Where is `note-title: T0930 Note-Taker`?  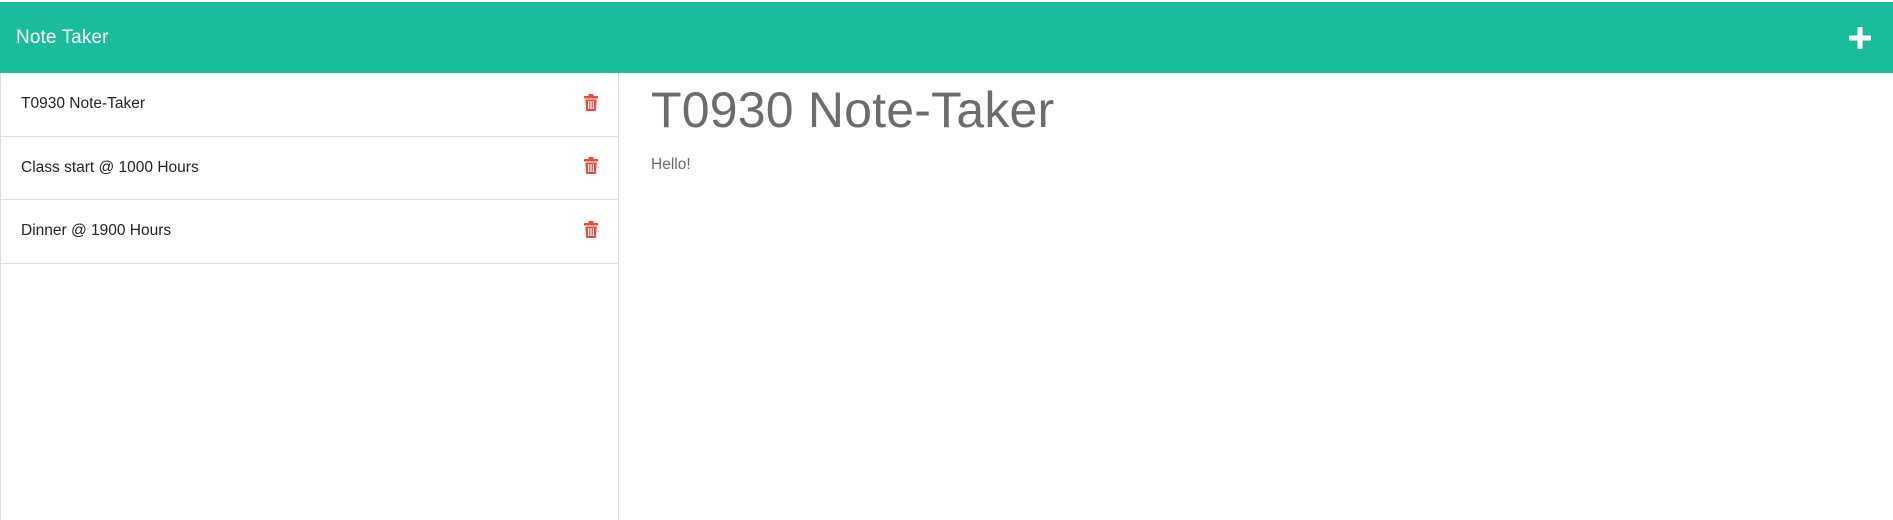 note-title: T0930 Note-Taker is located at coordinates (83, 104).